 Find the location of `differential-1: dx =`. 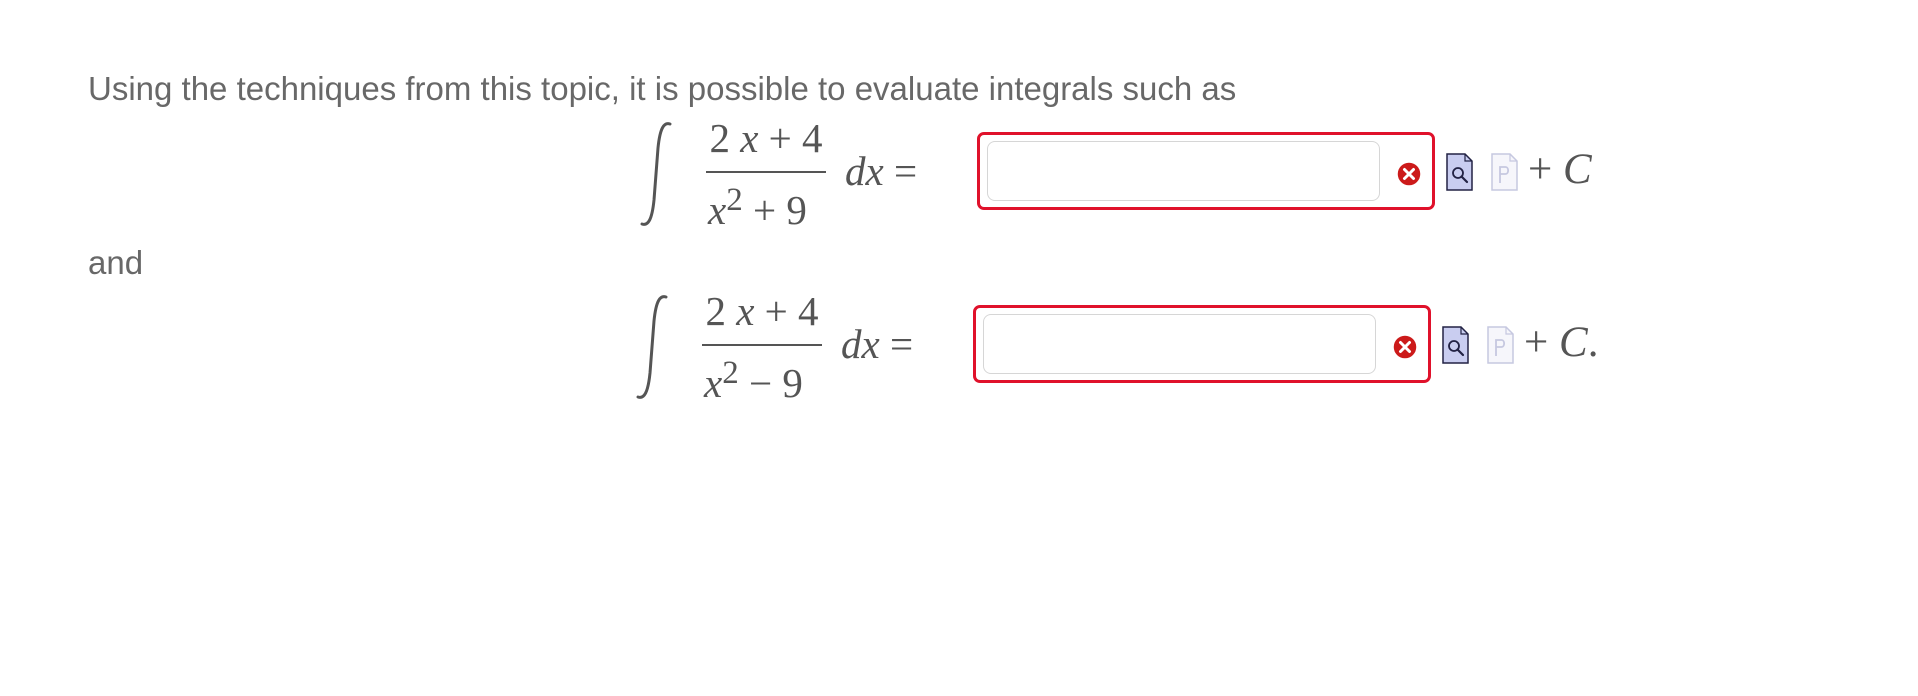

differential-1: dx = is located at coordinates (881, 171).